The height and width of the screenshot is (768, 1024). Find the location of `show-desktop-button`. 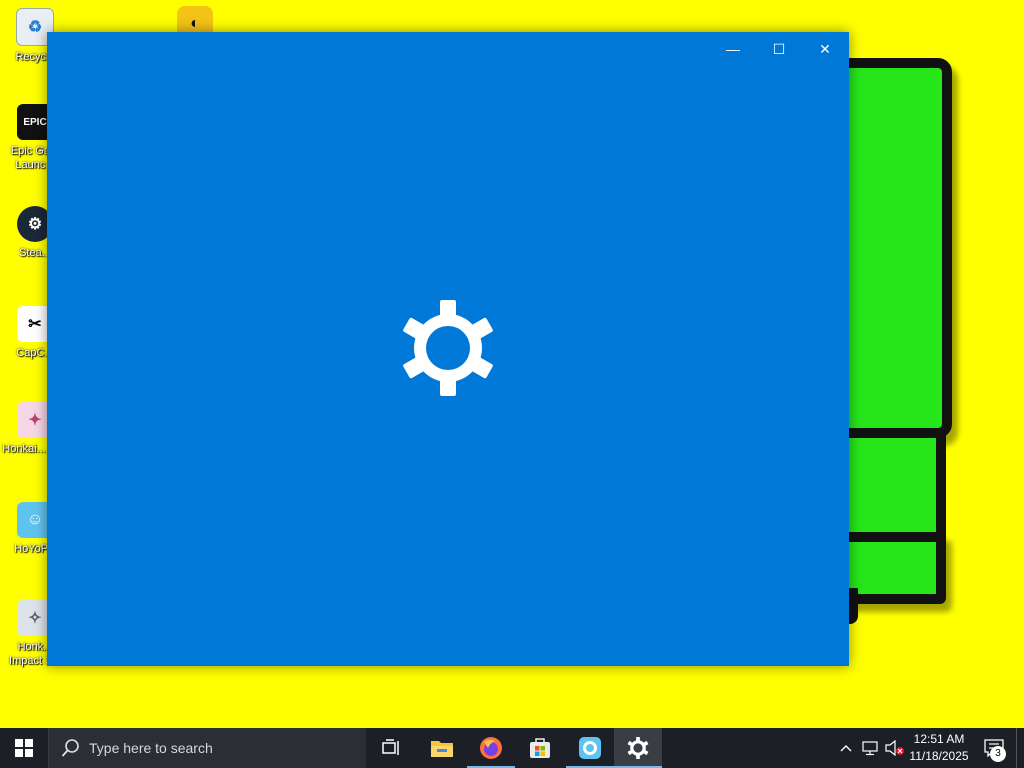

show-desktop-button is located at coordinates (1020, 748).